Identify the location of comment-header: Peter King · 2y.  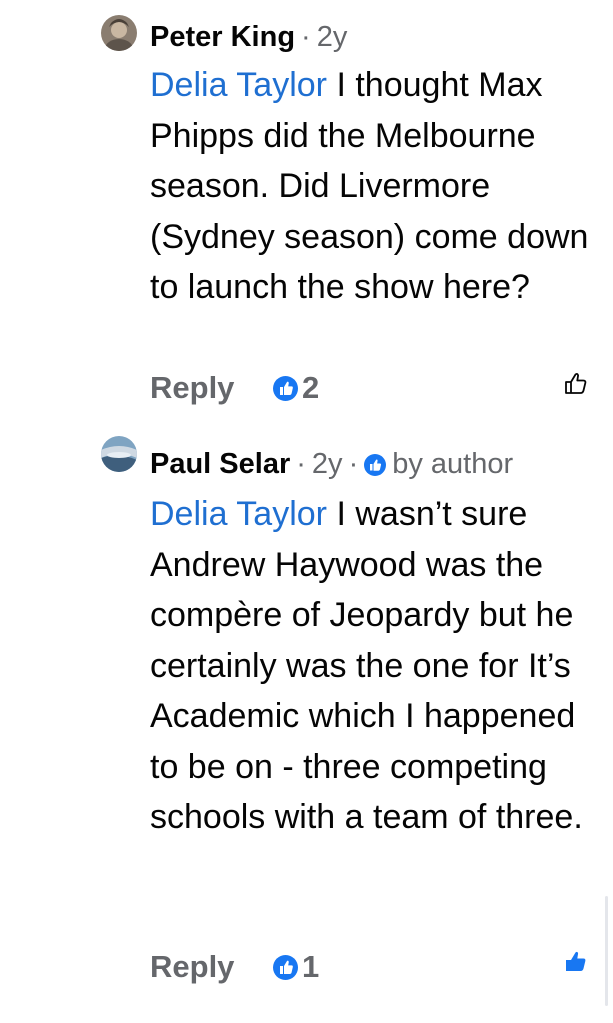
(248, 37).